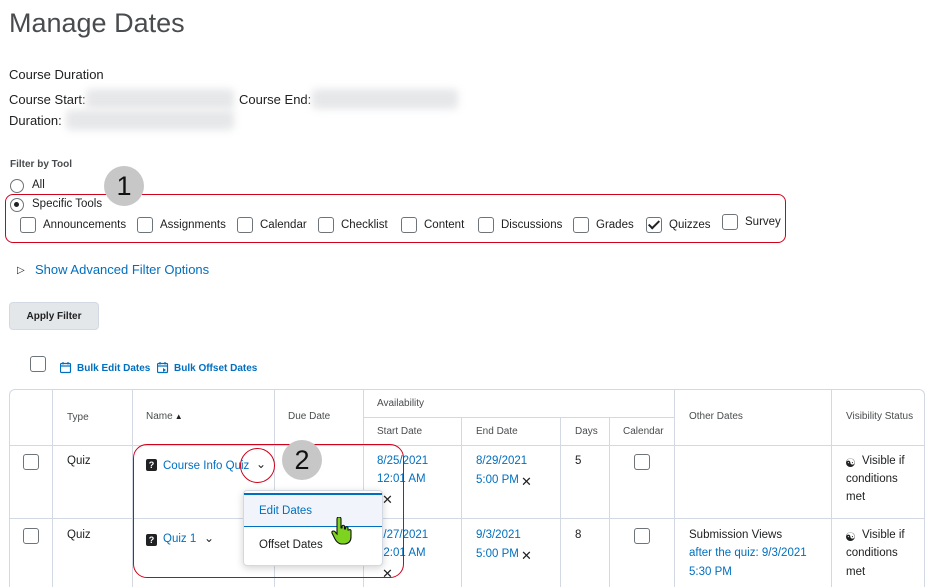  I want to click on other-dates-time: 5:30 PM, so click(710, 572).